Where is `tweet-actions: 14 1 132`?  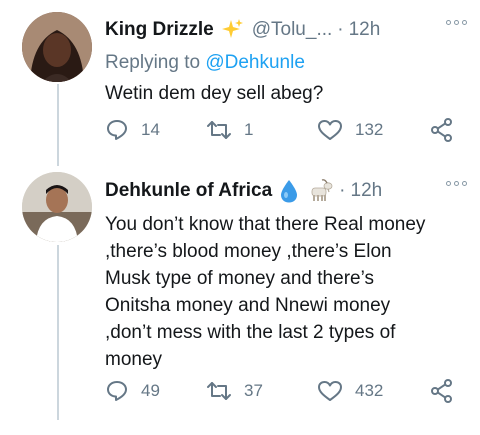
tweet-actions: 14 1 132 is located at coordinates (286, 130).